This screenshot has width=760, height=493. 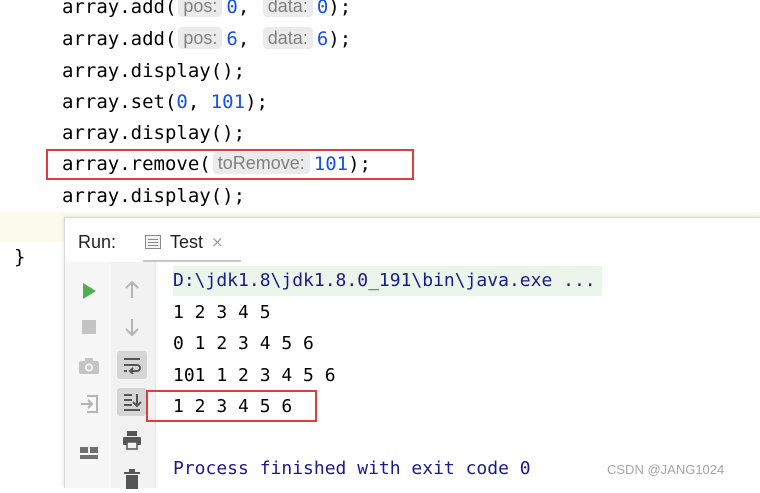 What do you see at coordinates (254, 375) in the screenshot?
I see `console-output-line: 101 1 2 3 4 5 6` at bounding box center [254, 375].